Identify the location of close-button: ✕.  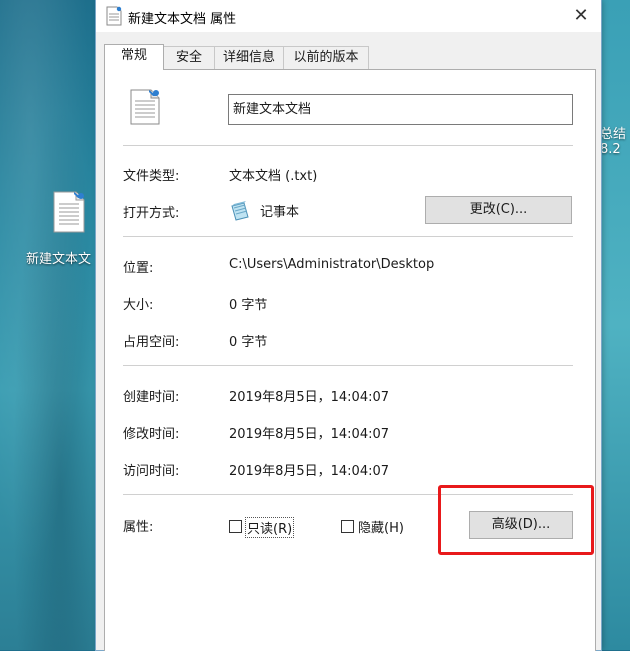
(581, 16).